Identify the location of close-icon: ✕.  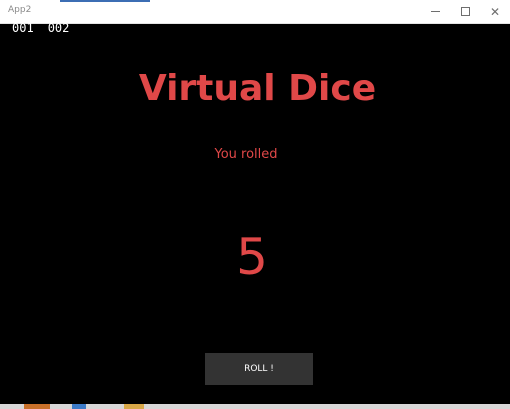
(495, 11).